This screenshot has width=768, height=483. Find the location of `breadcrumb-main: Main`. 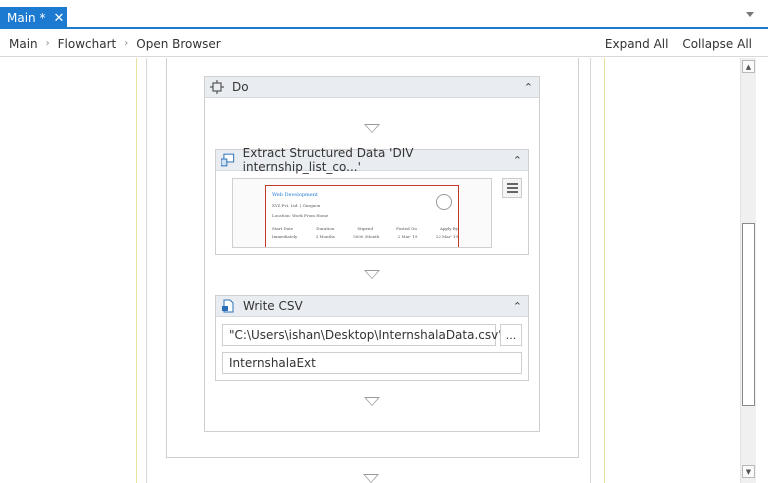

breadcrumb-main: Main is located at coordinates (23, 44).